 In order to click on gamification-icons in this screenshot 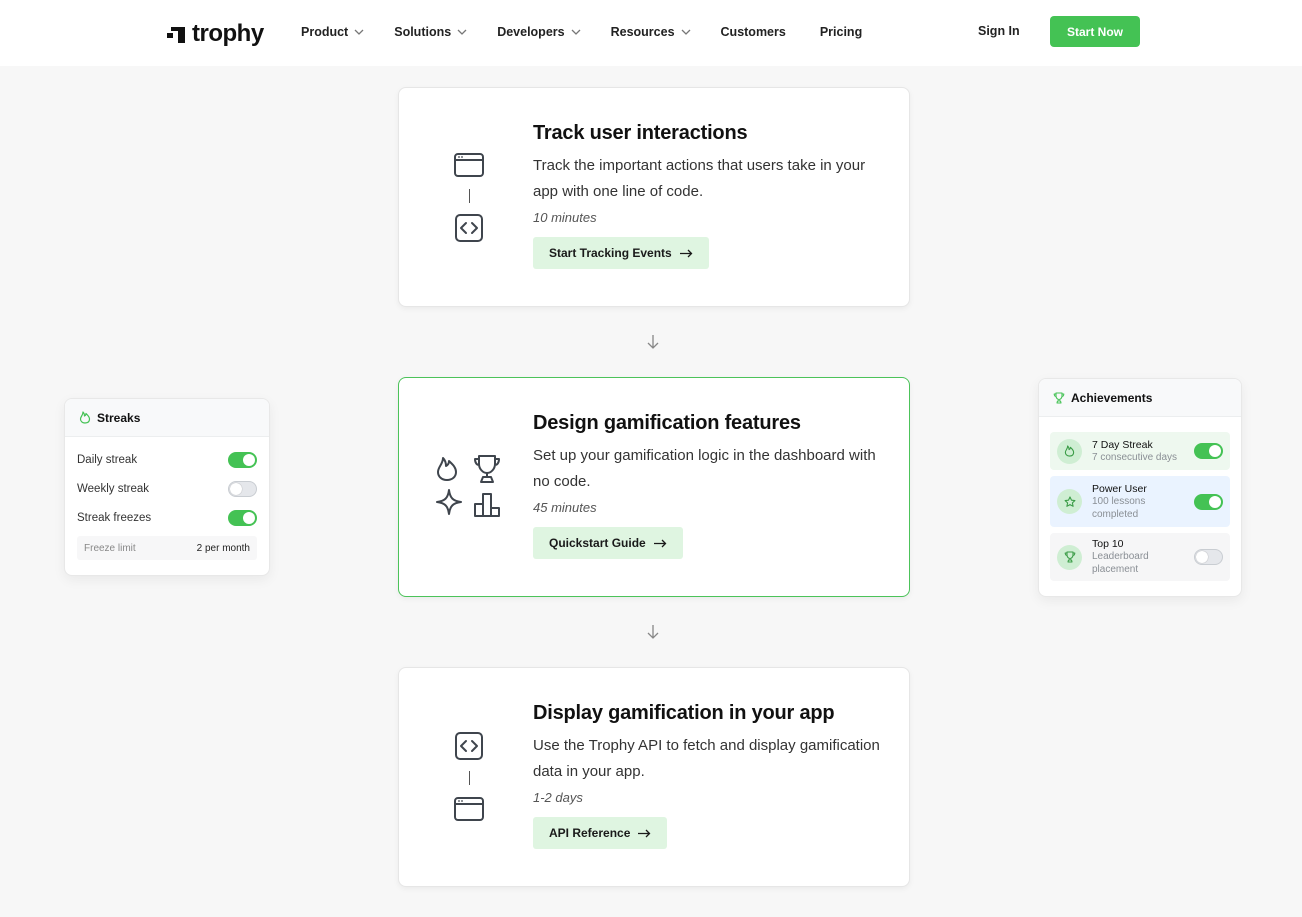, I will do `click(468, 486)`.